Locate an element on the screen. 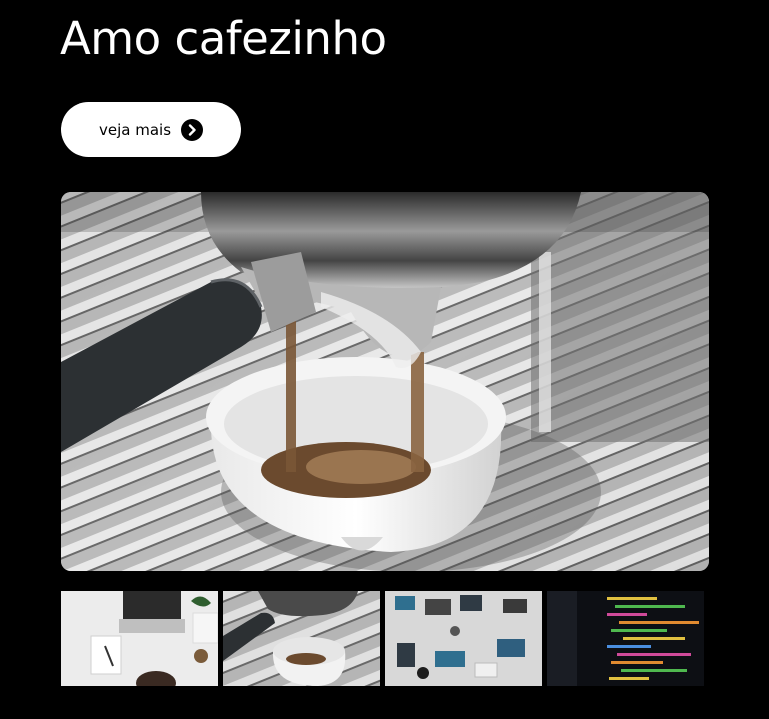 The image size is (769, 719). team-desks-thumbnail is located at coordinates (463, 638).